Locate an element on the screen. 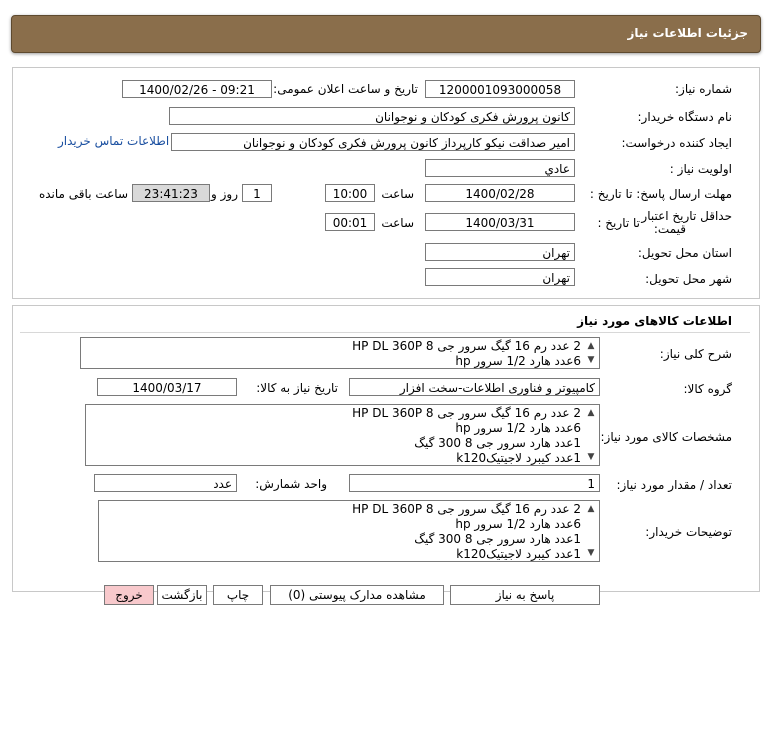  notes-line: 6عدد هارد 1/2 سرور hp is located at coordinates (518, 524).